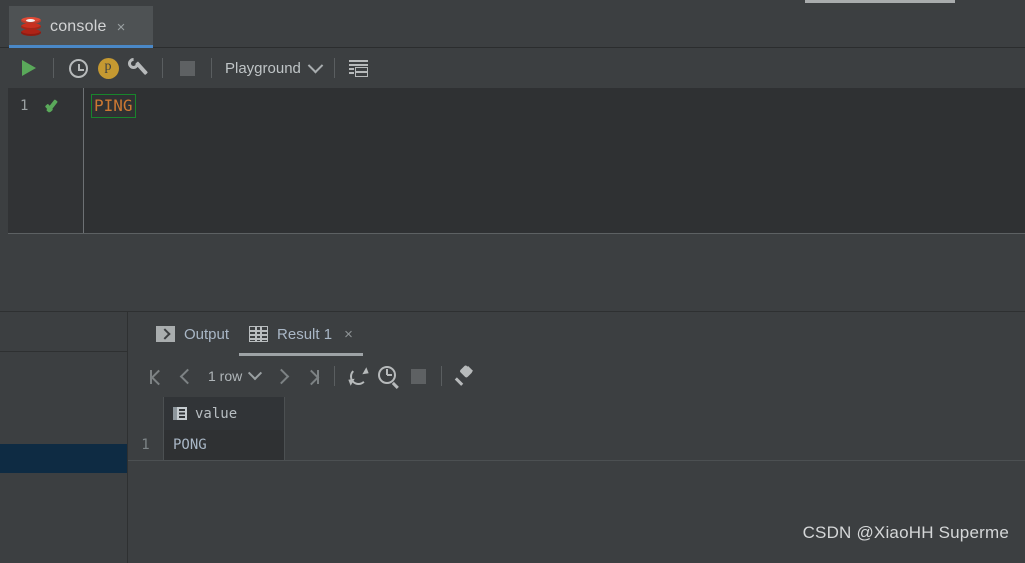  I want to click on gutter-left-strip, so click(4, 160).